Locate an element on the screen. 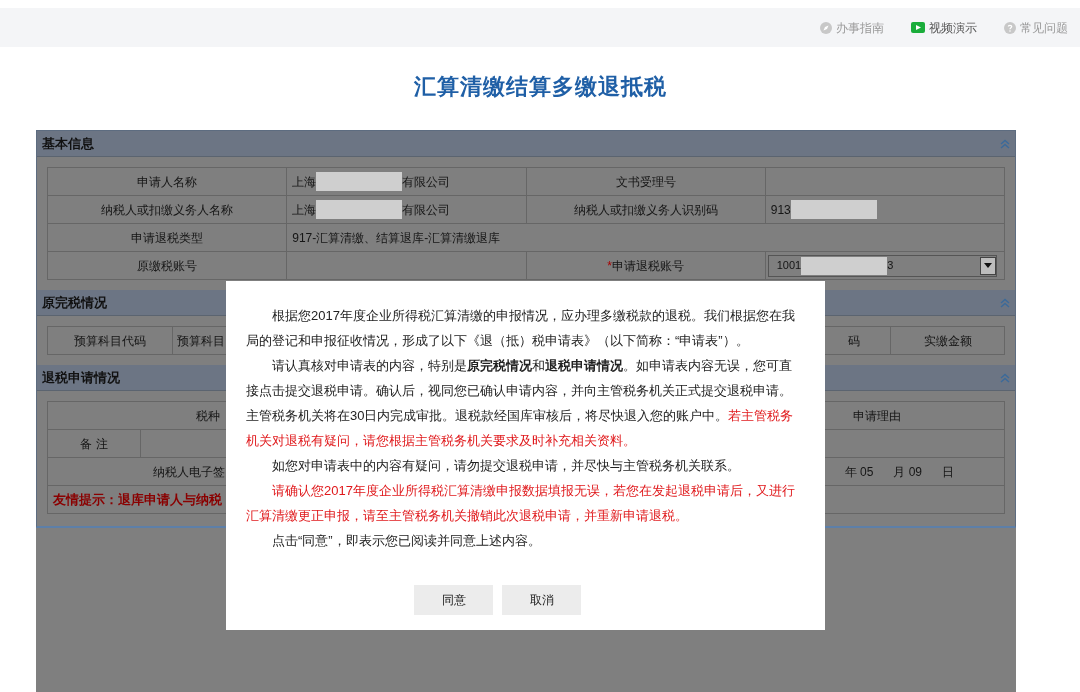 The width and height of the screenshot is (1080, 692). top-link: 视频演示 is located at coordinates (944, 27).